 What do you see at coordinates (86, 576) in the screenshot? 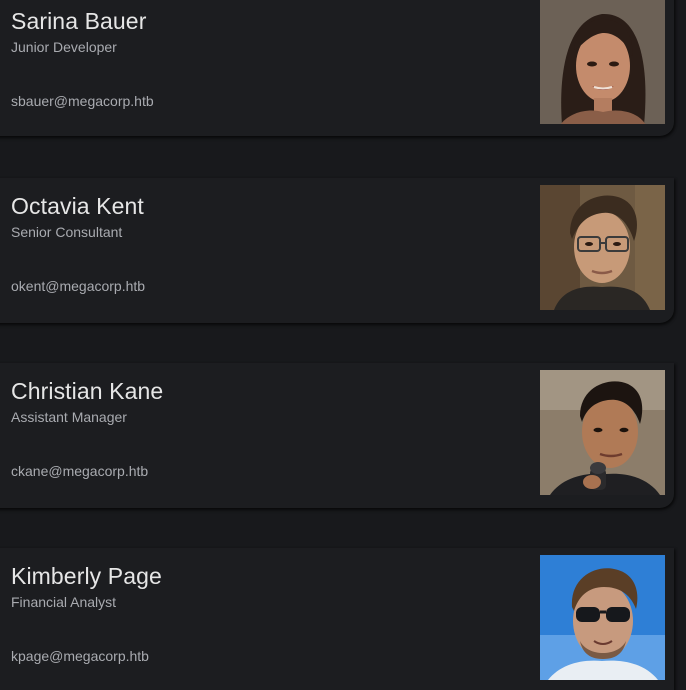
I see `employee-name: Kimberly Page` at bounding box center [86, 576].